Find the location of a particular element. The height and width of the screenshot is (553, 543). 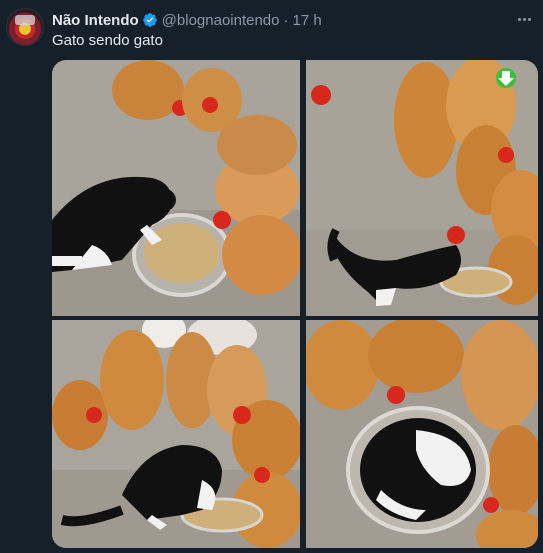

display-name: Não Intendo is located at coordinates (95, 20).